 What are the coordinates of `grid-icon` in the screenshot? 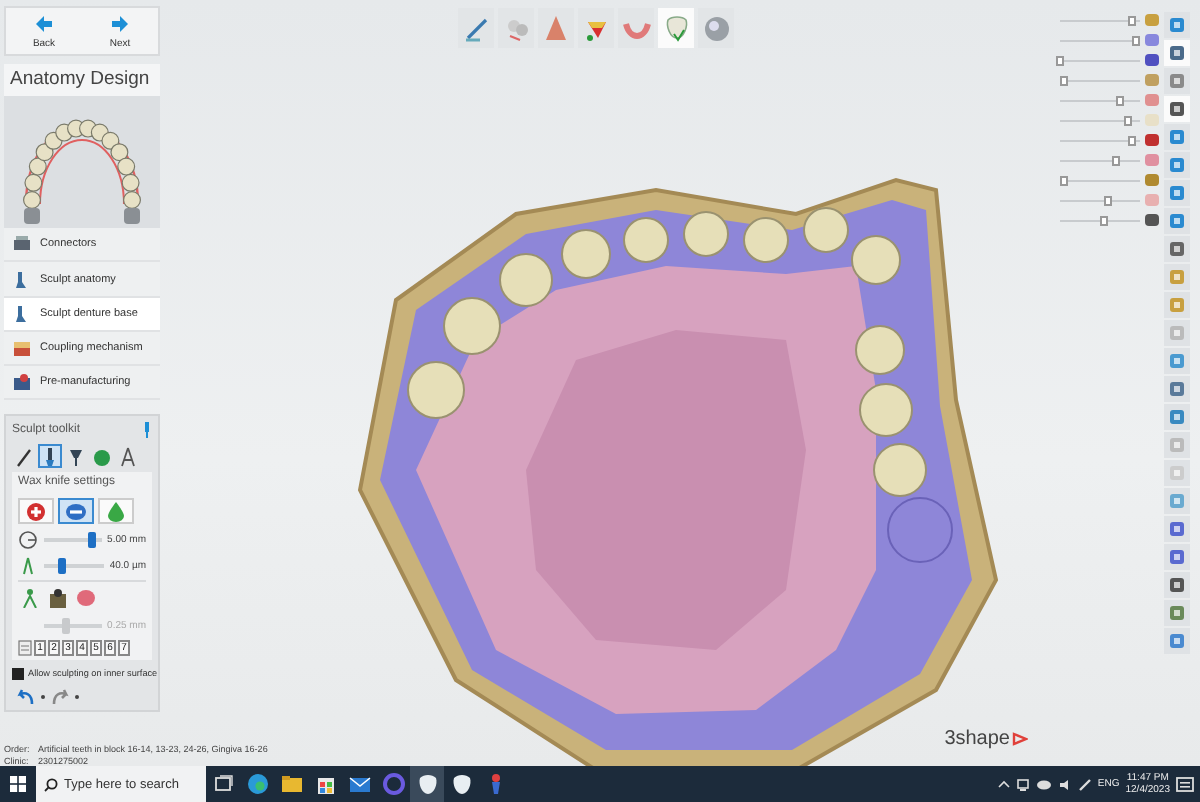 It's located at (25, 648).